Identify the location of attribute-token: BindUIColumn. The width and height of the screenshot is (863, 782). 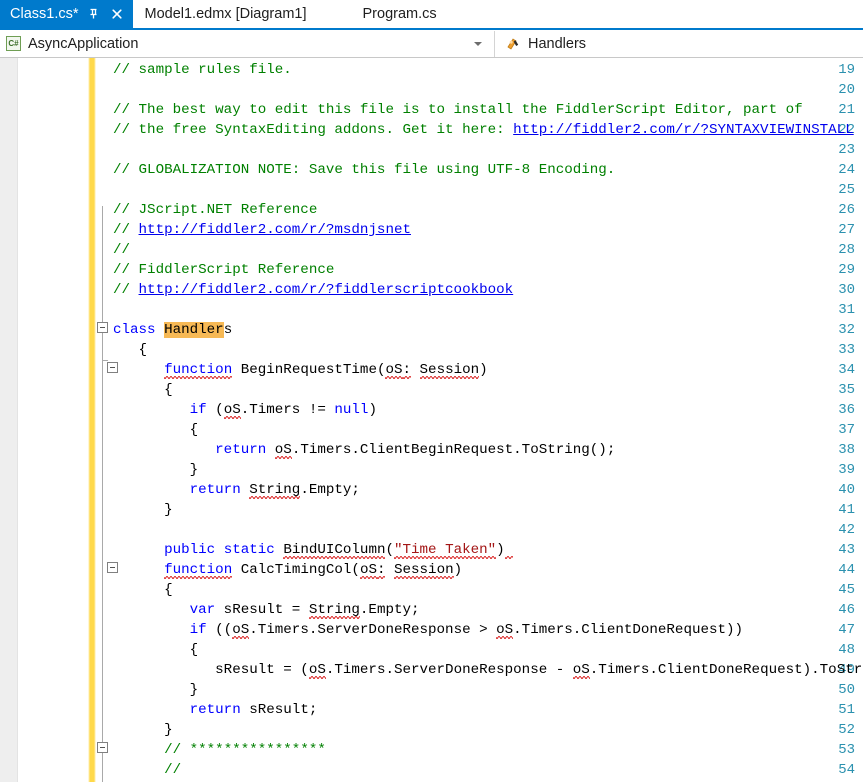
(334, 550).